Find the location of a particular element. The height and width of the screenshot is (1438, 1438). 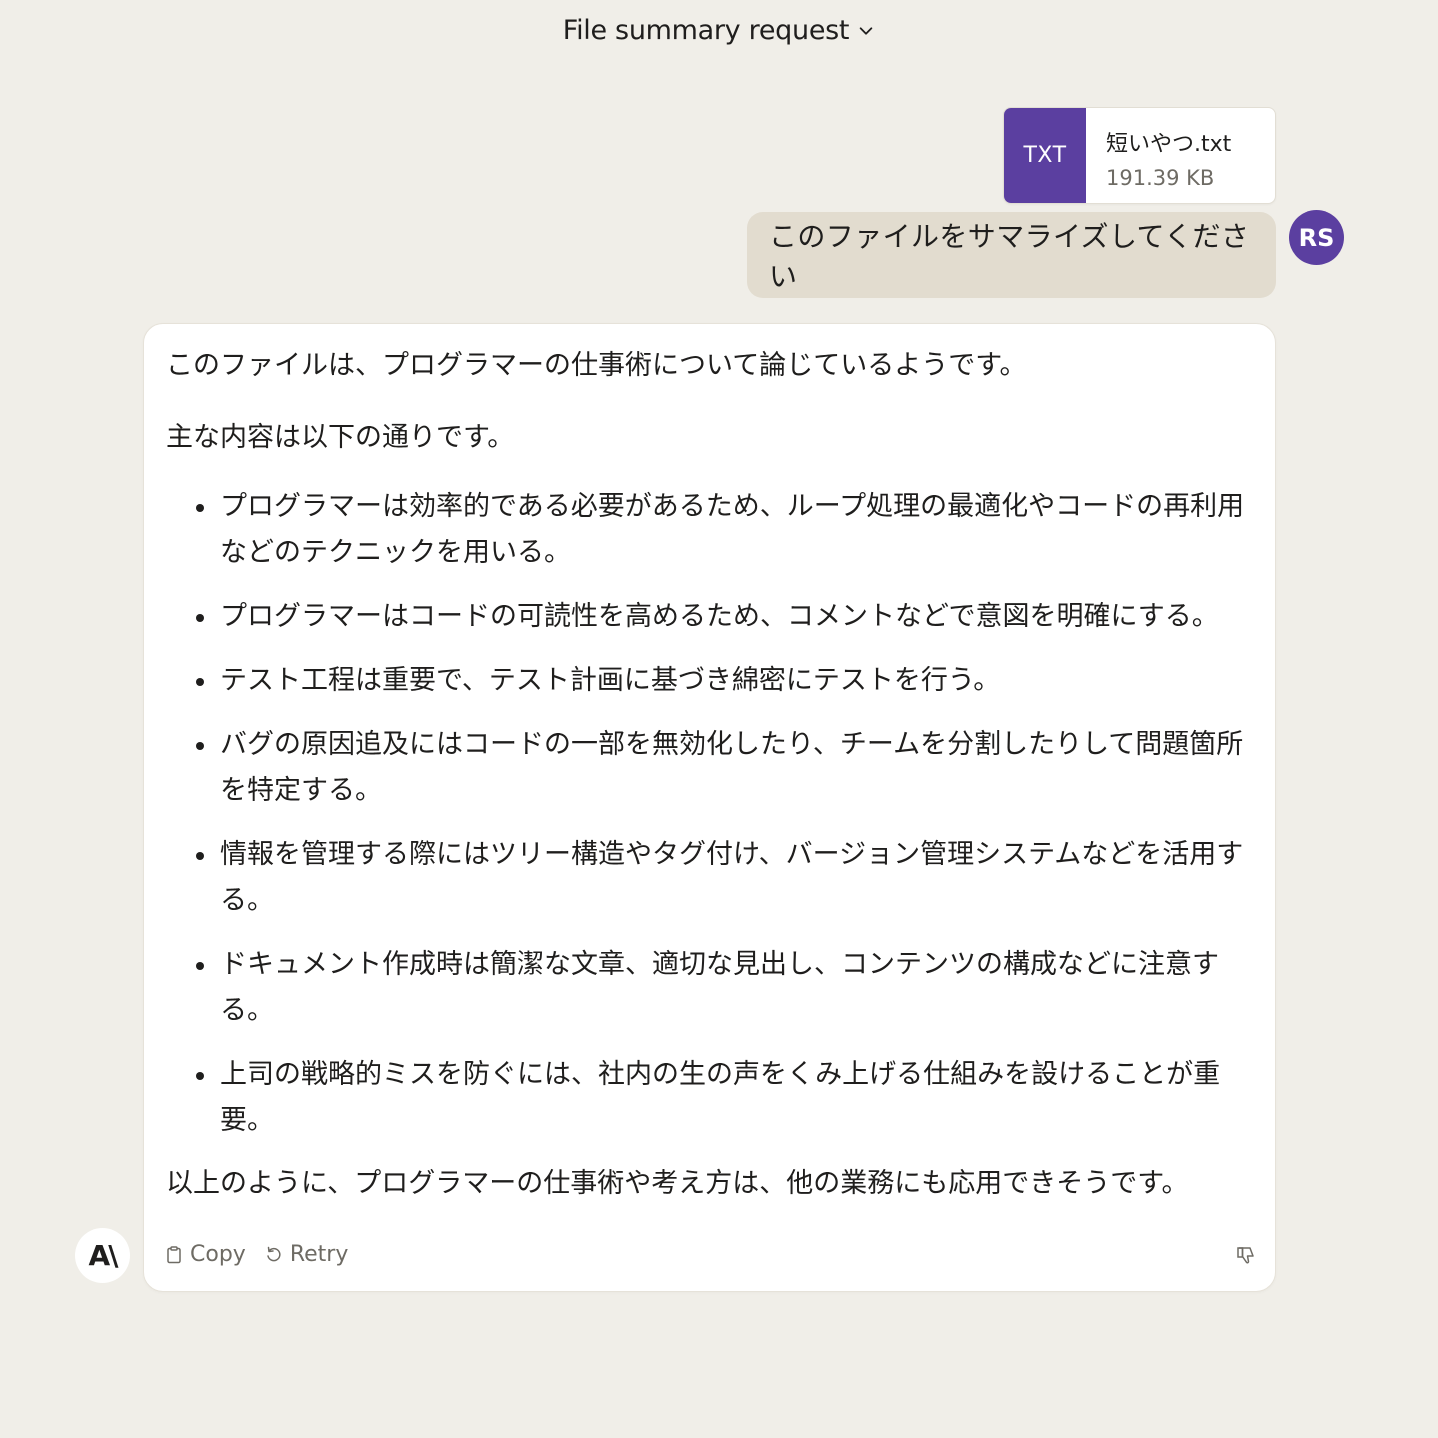

thumbs-down-icon is located at coordinates (1246, 1255).